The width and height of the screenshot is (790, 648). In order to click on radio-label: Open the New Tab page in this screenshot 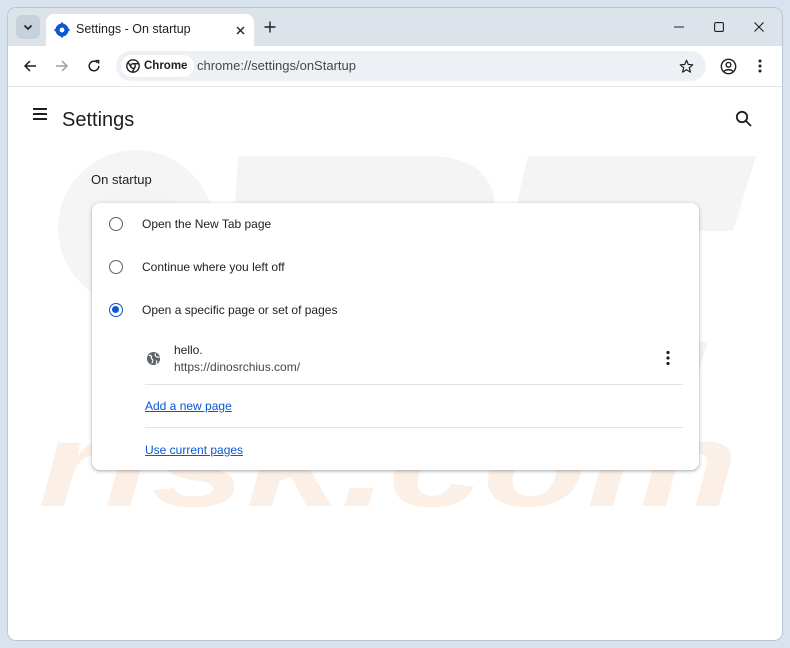, I will do `click(207, 224)`.